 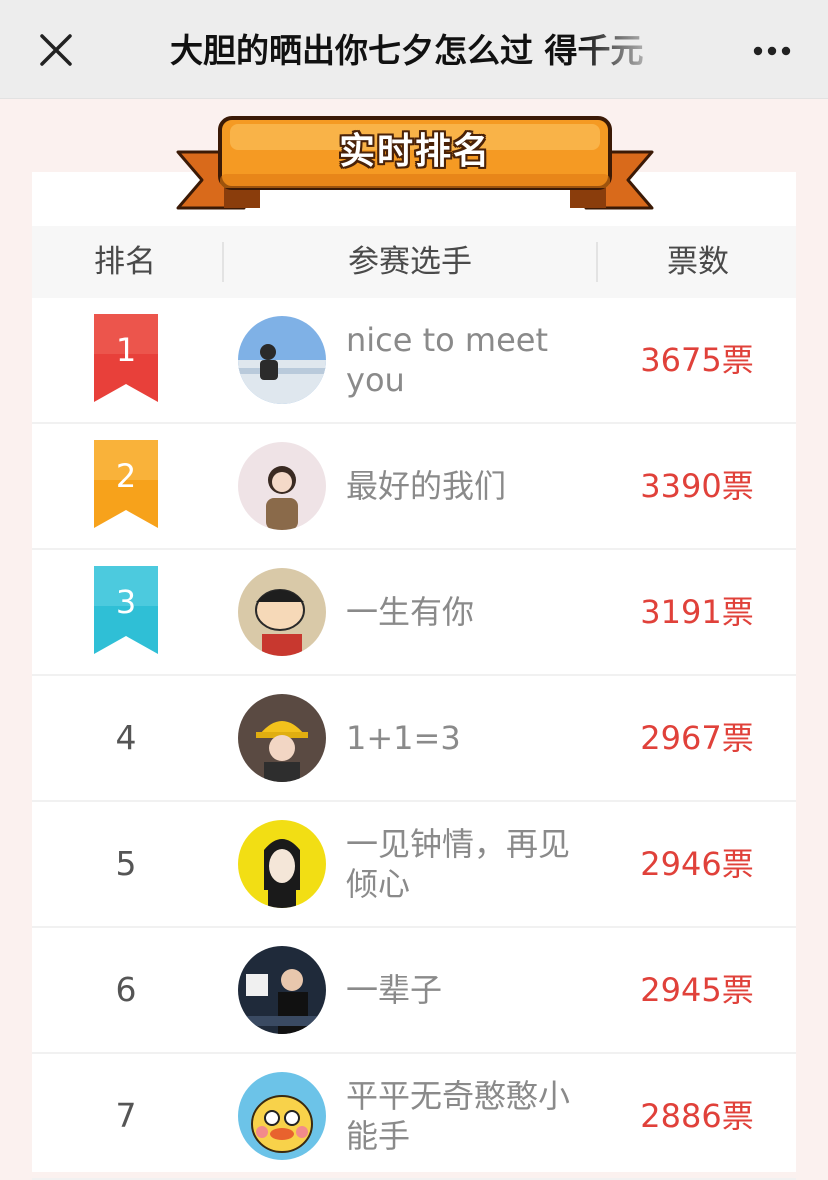 I want to click on rank-number: 2, so click(x=126, y=476).